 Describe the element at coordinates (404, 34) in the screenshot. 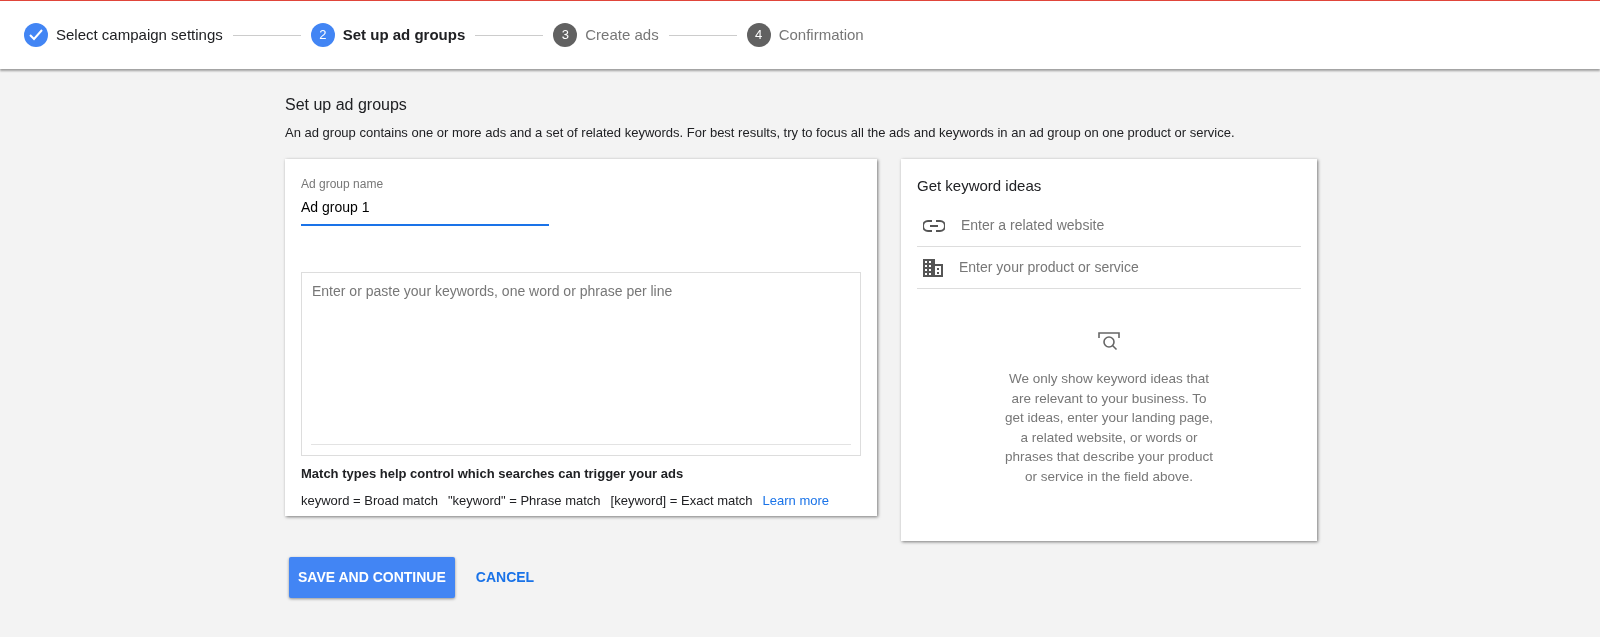

I see `step-label: Set up ad groups` at that location.